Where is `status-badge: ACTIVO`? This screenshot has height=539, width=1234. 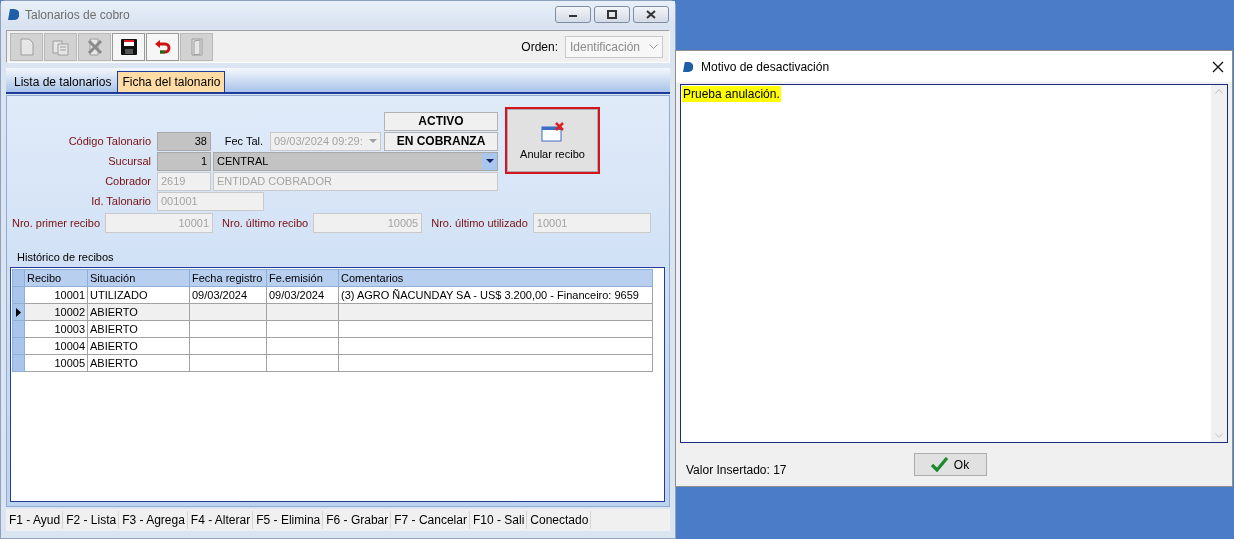 status-badge: ACTIVO is located at coordinates (441, 121).